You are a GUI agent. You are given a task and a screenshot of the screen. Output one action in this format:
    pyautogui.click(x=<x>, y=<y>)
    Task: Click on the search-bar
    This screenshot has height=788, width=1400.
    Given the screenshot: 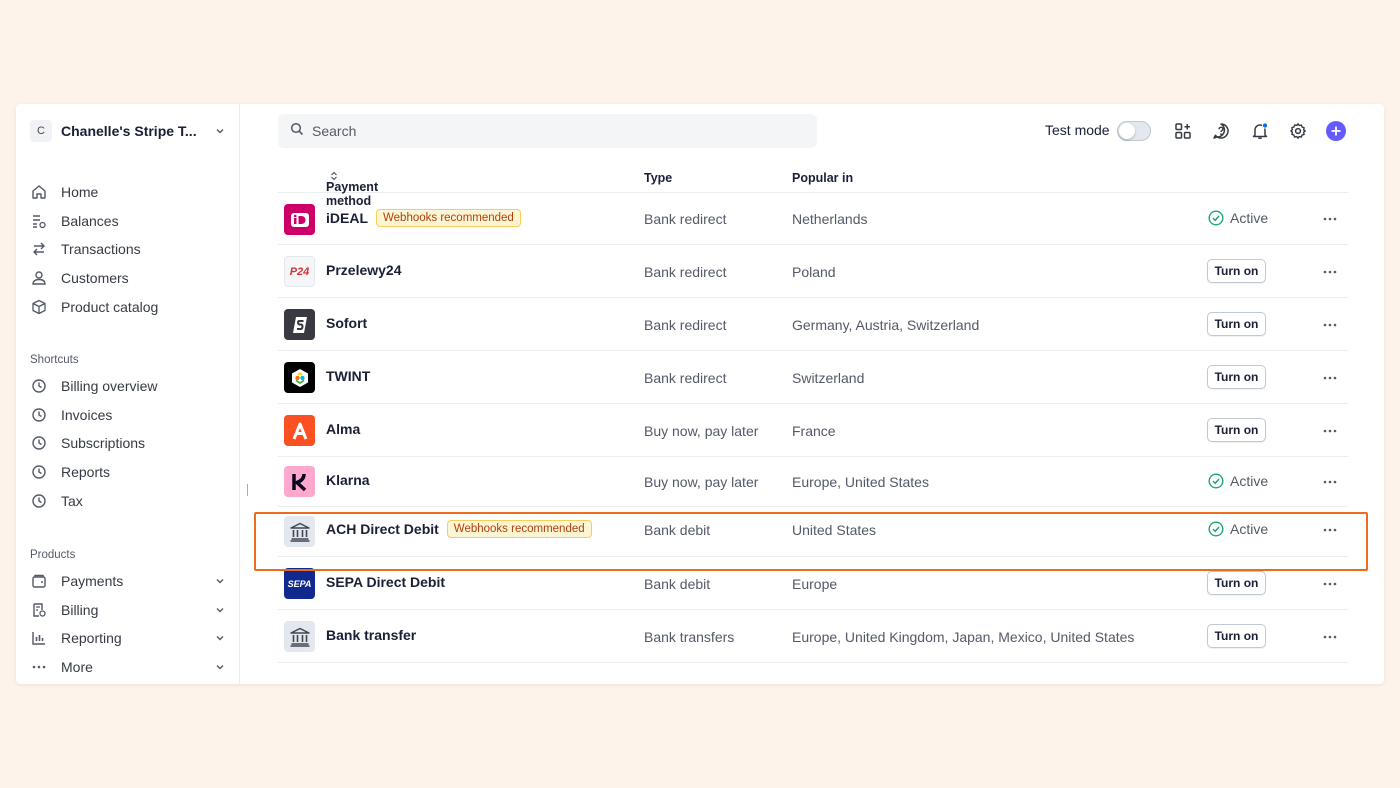 What is the action you would take?
    pyautogui.click(x=547, y=131)
    